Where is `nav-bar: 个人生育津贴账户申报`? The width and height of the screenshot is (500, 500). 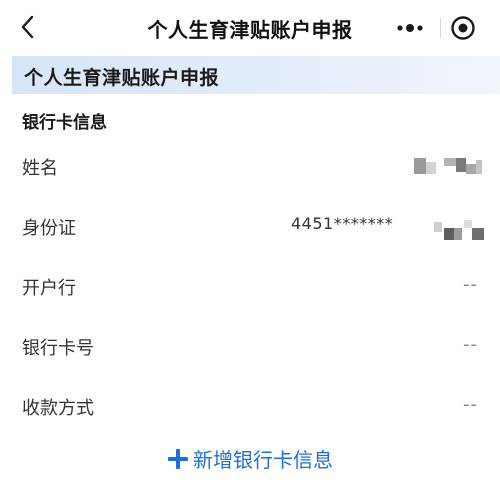 nav-bar: 个人生育津贴账户申报 is located at coordinates (250, 28).